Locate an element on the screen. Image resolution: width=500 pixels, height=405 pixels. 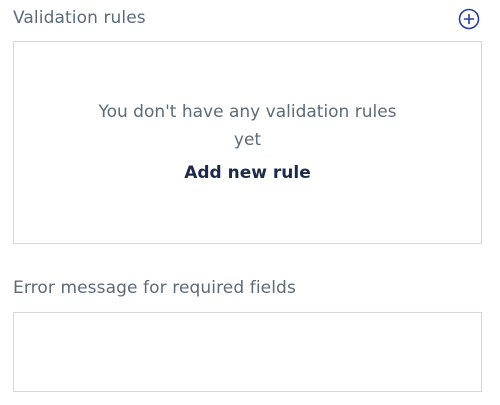
add-new-rule-link: Add new rule is located at coordinates (247, 173).